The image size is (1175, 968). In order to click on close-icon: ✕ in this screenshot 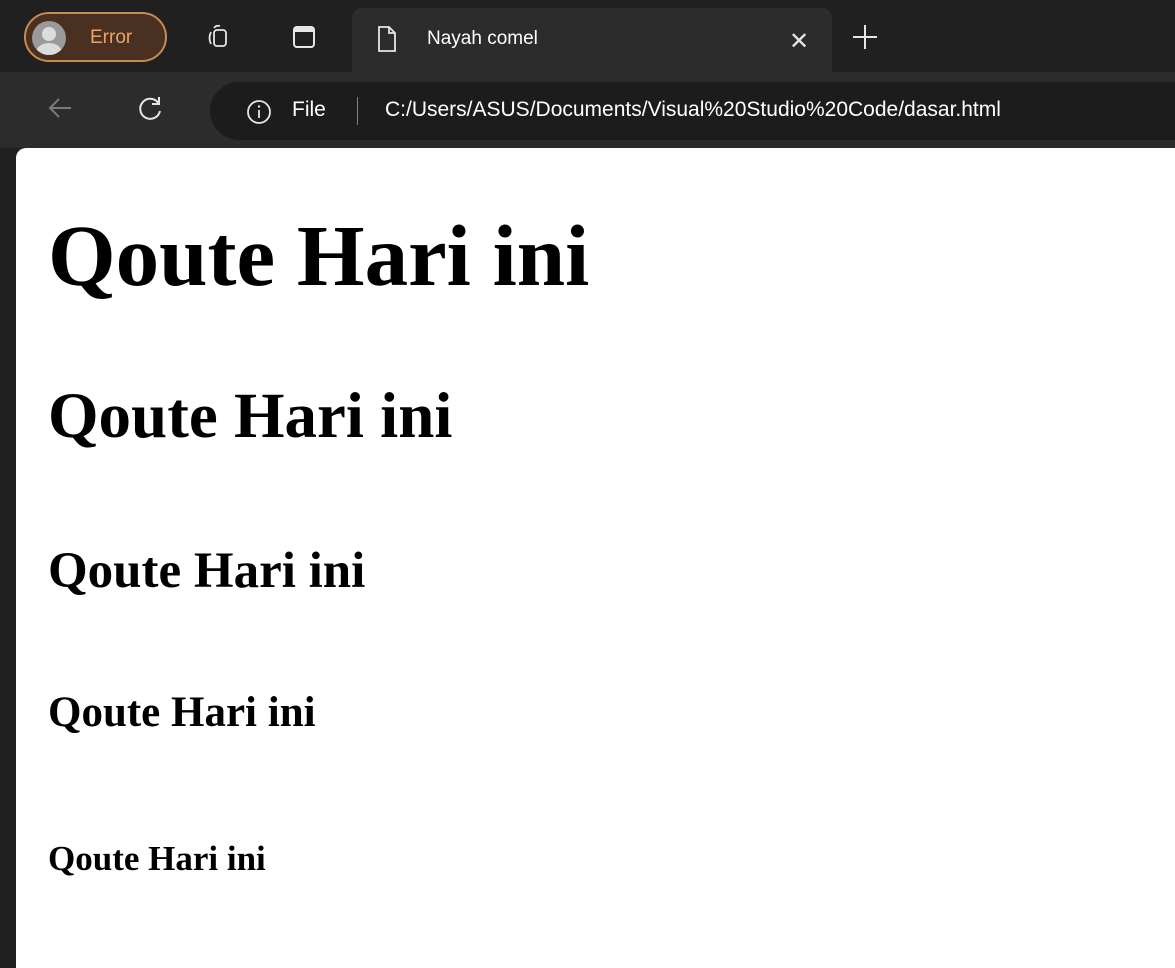, I will do `click(799, 41)`.